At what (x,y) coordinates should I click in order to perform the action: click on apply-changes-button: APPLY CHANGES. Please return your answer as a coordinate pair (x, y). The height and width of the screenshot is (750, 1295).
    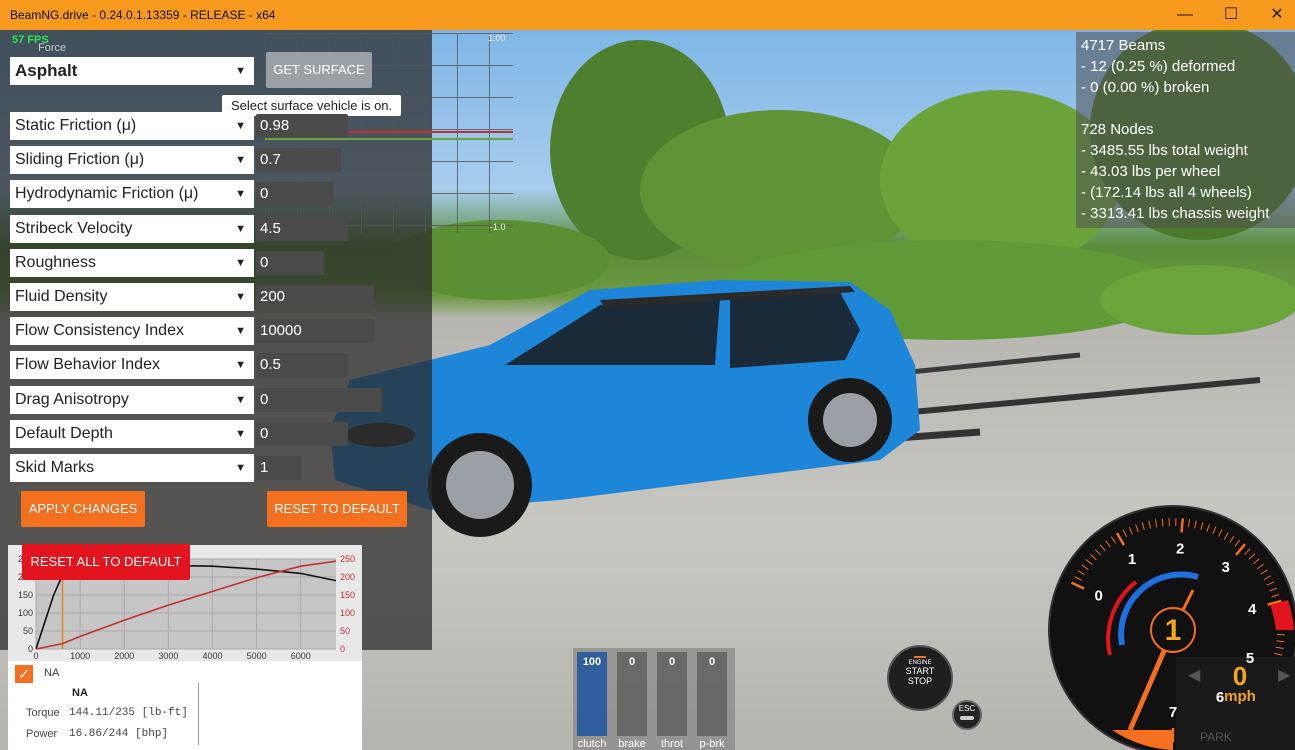
    Looking at the image, I should click on (83, 509).